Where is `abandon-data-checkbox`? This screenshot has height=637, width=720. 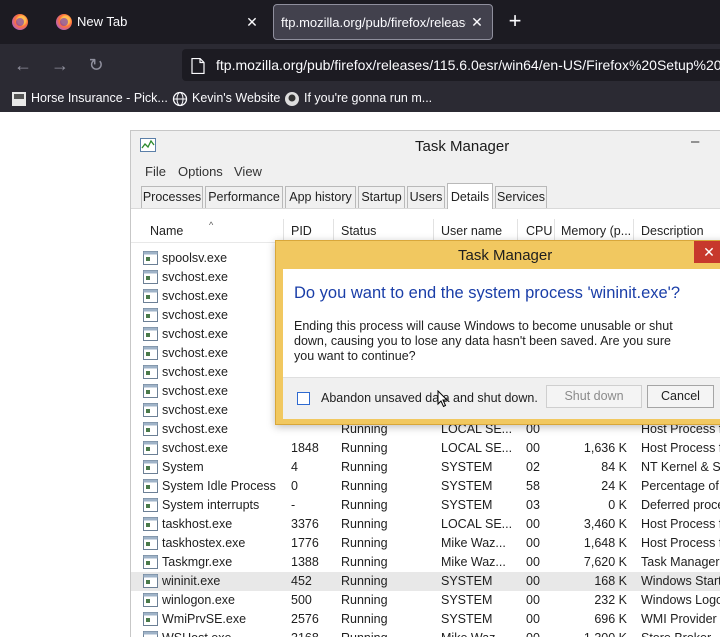 abandon-data-checkbox is located at coordinates (303, 398).